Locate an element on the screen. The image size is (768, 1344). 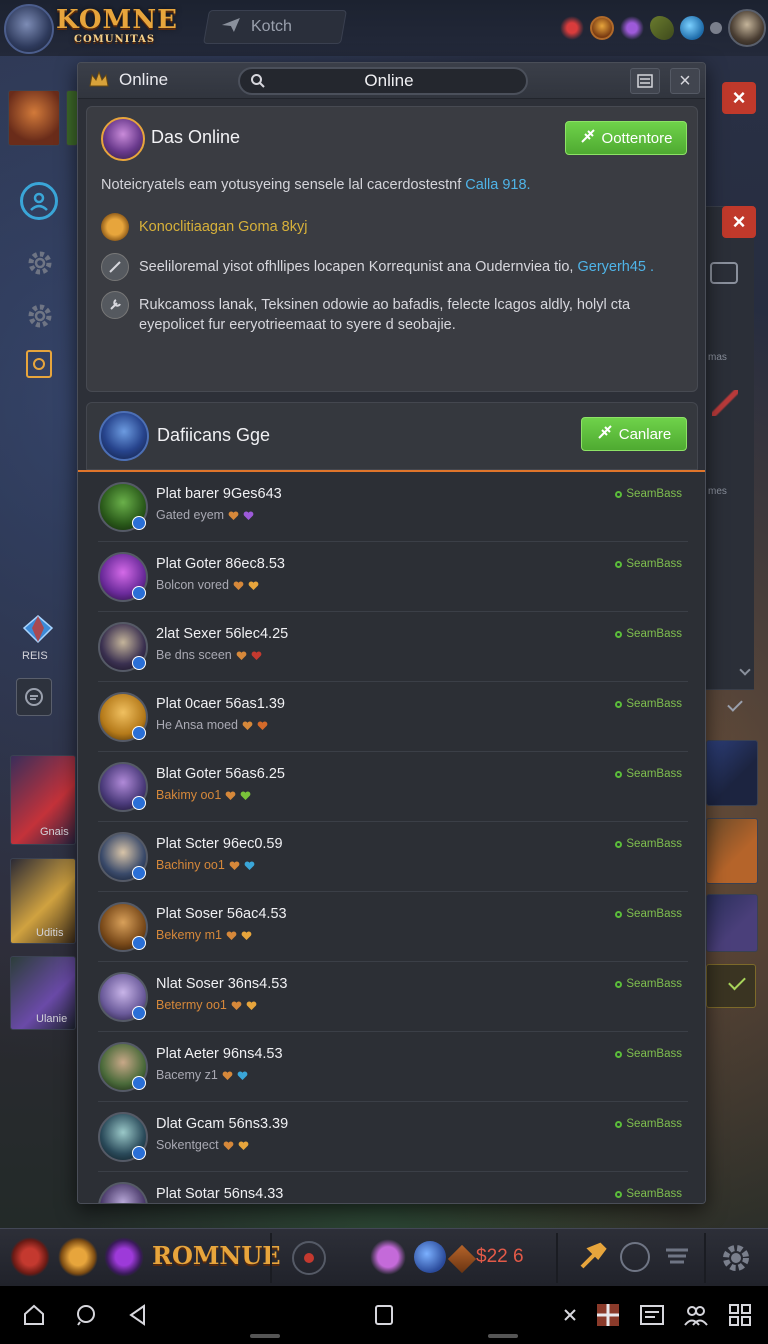
section-action-button: Canlare is located at coordinates (634, 434).